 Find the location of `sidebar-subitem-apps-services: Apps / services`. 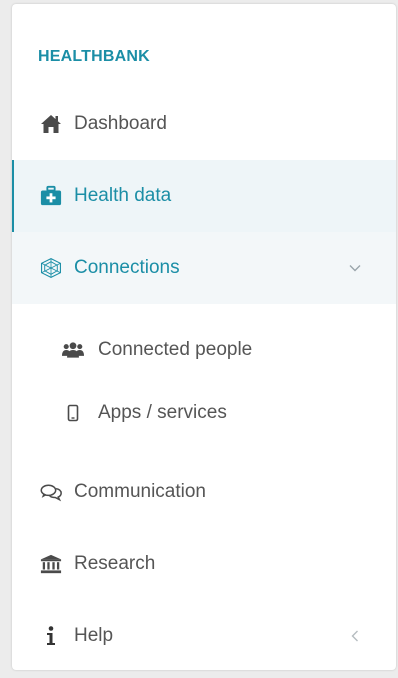

sidebar-subitem-apps-services: Apps / services is located at coordinates (204, 413).